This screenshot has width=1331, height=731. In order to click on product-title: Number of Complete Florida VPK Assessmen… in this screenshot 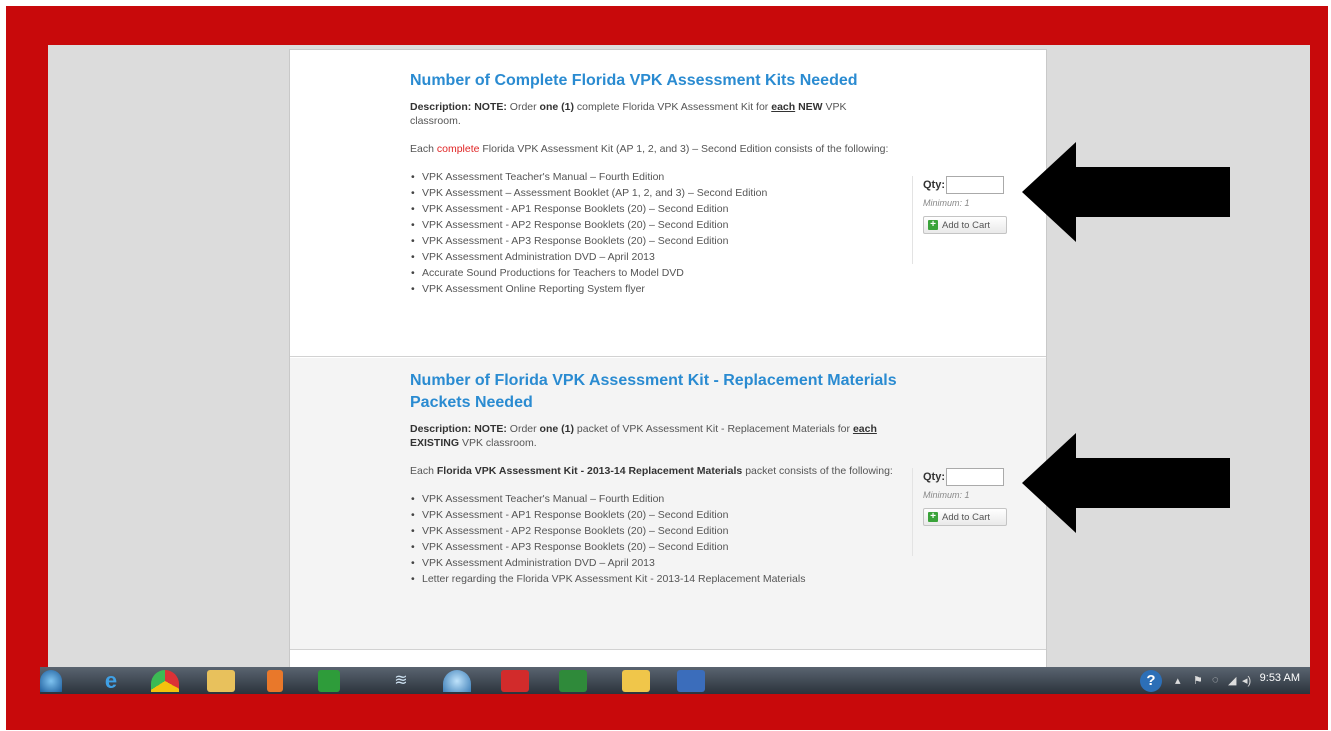, I will do `click(634, 80)`.